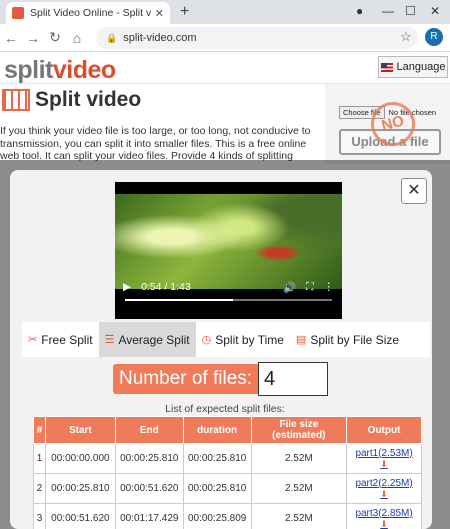 This screenshot has width=450, height=529. I want to click on home-icon: ⌂, so click(77, 38).